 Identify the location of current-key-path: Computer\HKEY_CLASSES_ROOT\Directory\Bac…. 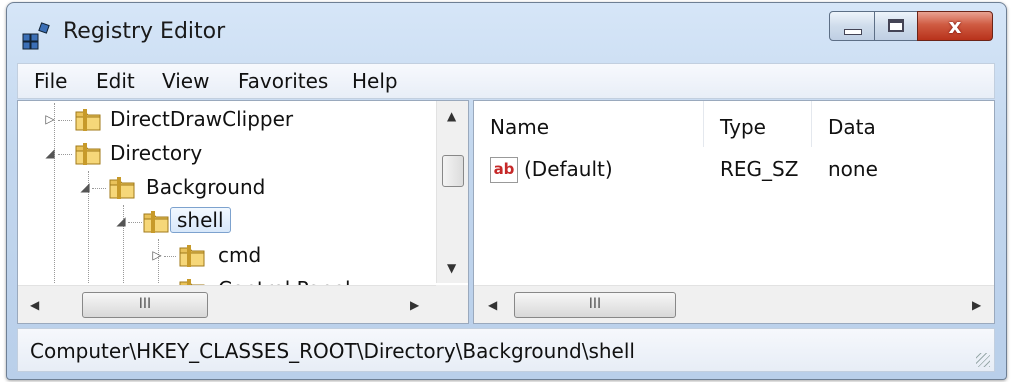
(332, 351).